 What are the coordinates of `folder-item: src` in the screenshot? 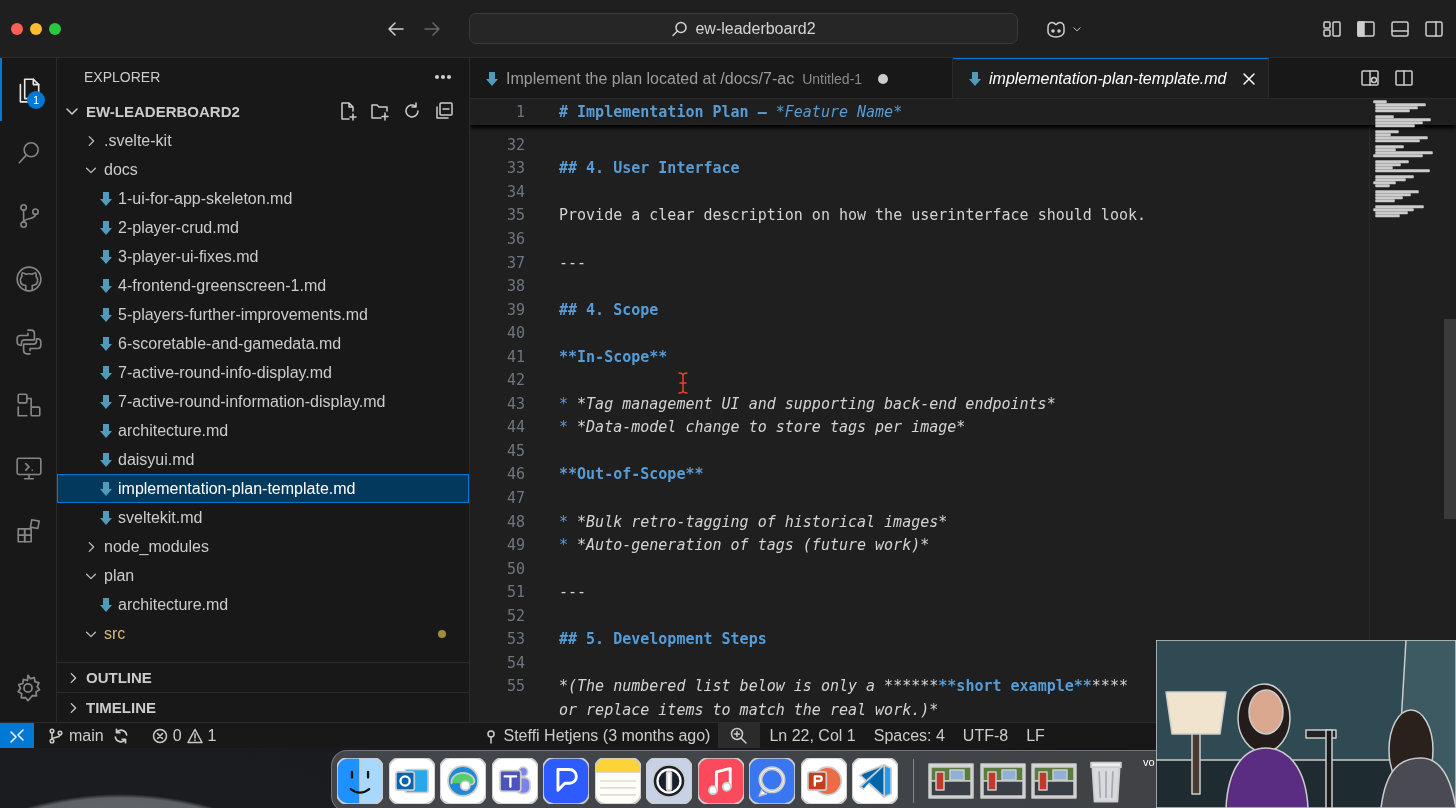 It's located at (263, 633).